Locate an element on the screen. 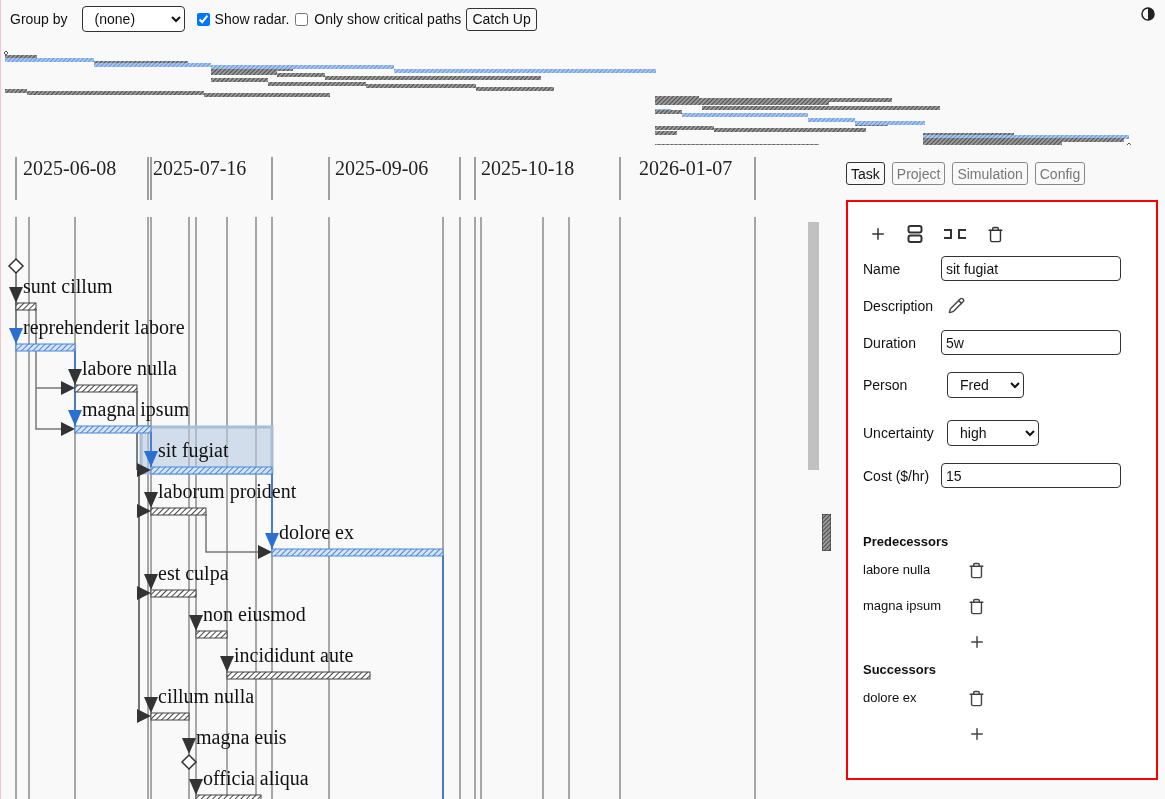  dropdown-select: high is located at coordinates (993, 433).